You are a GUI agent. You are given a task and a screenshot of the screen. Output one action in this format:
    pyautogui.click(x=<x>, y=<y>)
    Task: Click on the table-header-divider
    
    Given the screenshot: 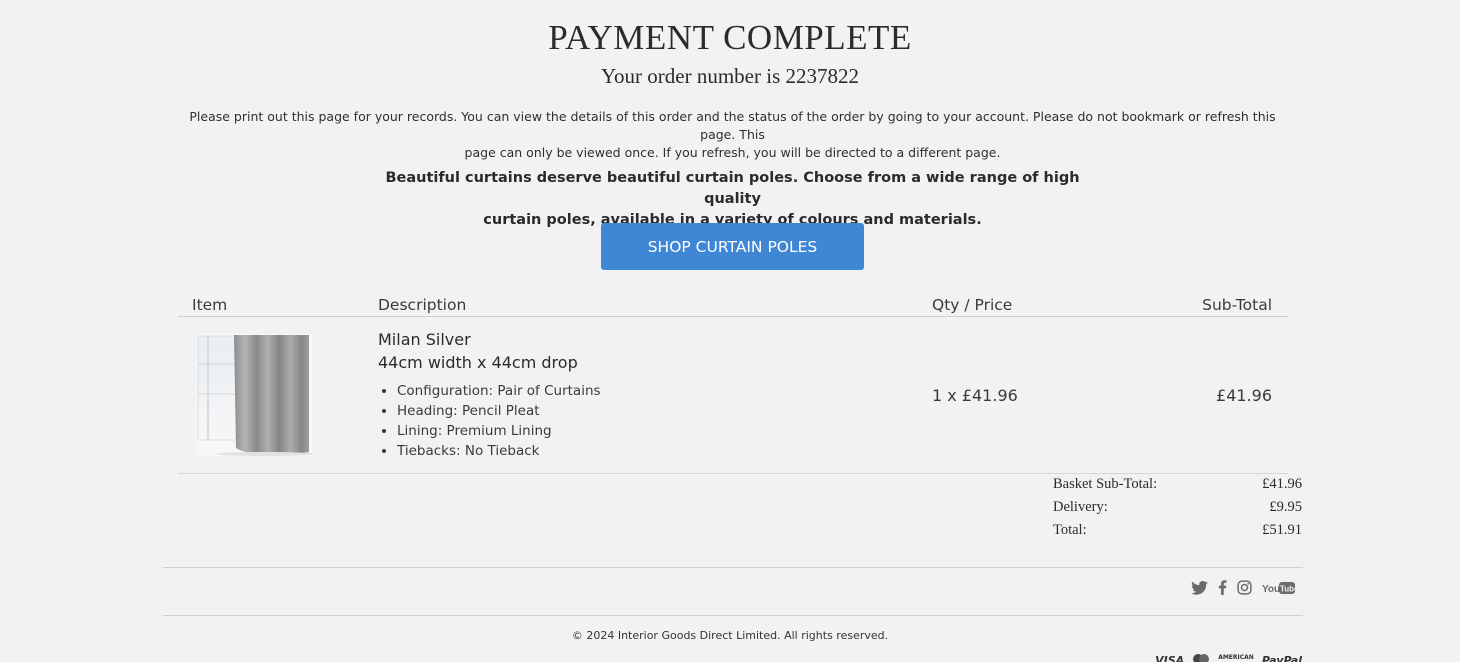 What is the action you would take?
    pyautogui.click(x=733, y=316)
    